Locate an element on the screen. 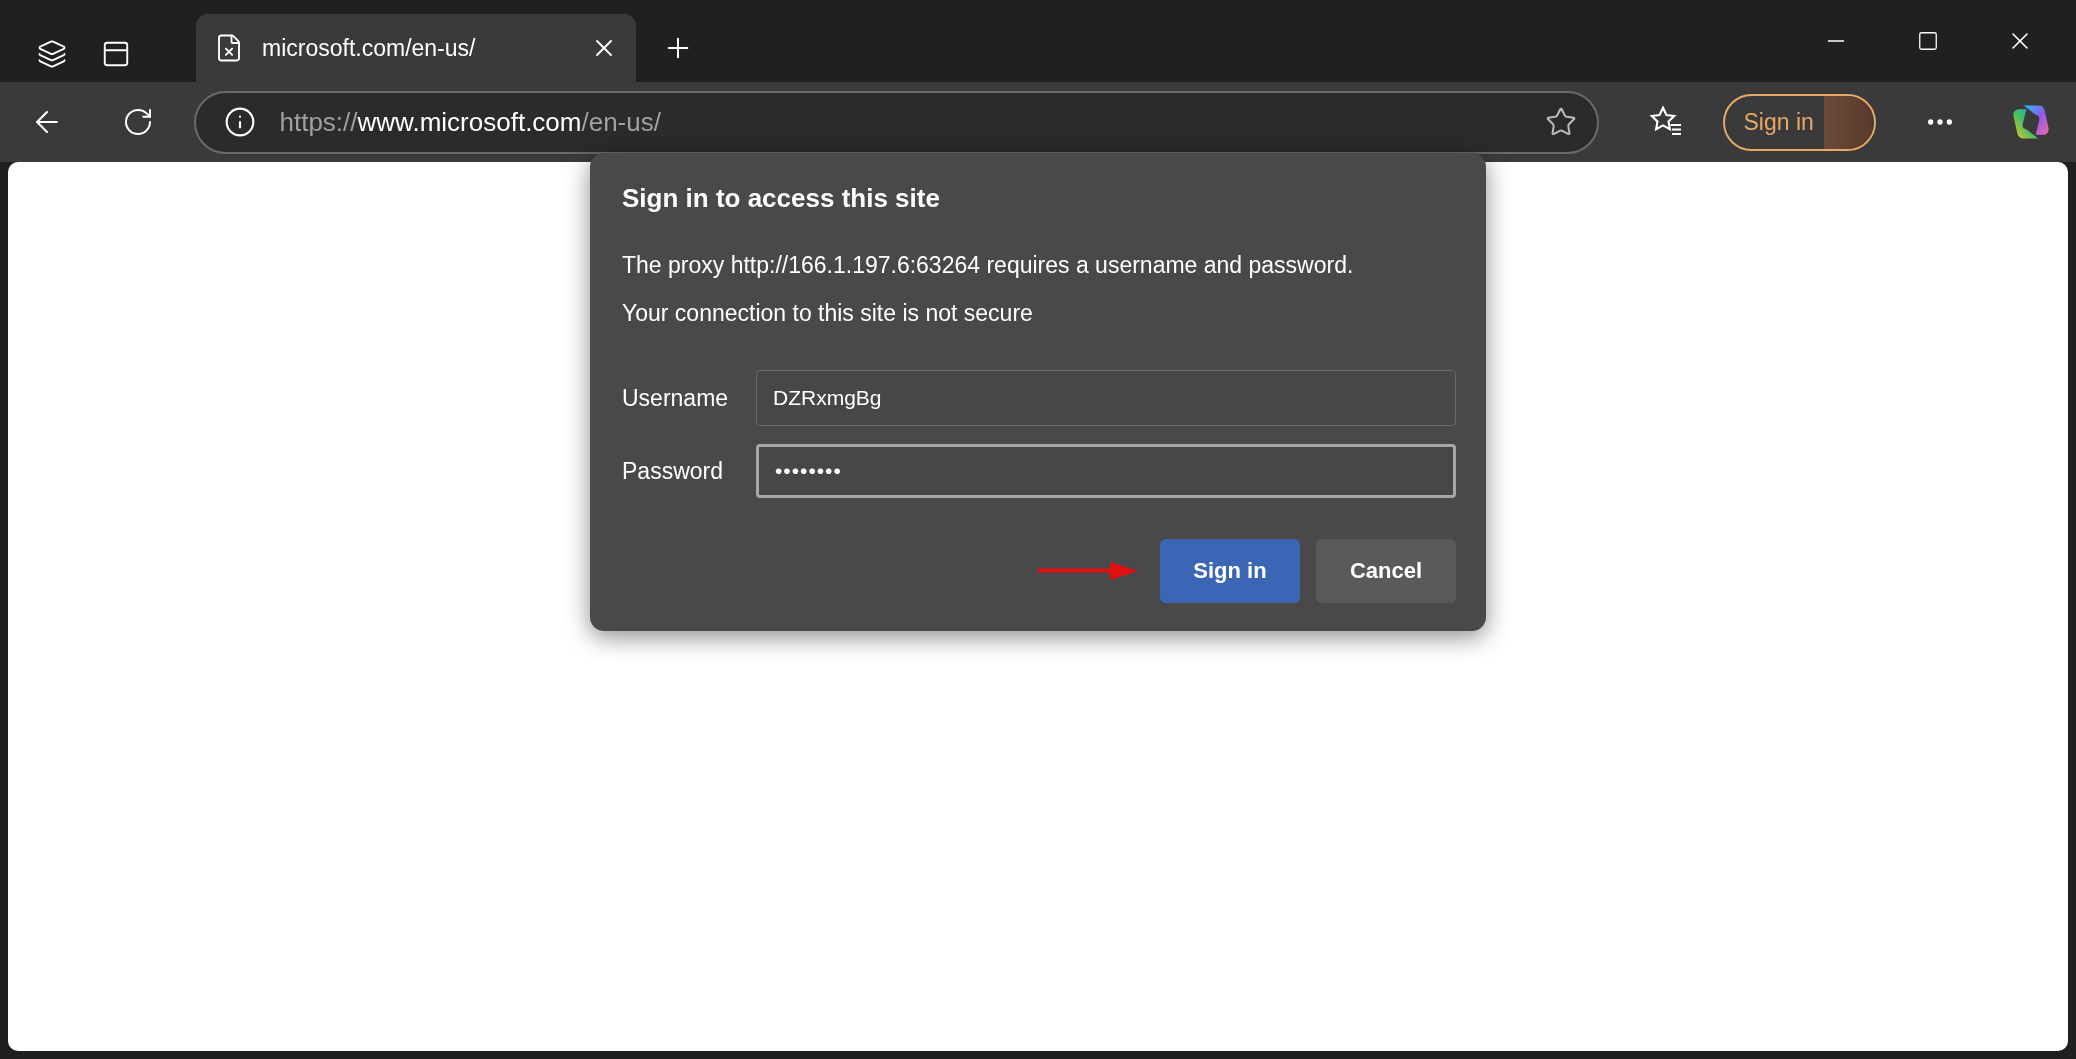 The width and height of the screenshot is (2076, 1059). browser-tab: microsoft.com/en-us/ is located at coordinates (416, 48).